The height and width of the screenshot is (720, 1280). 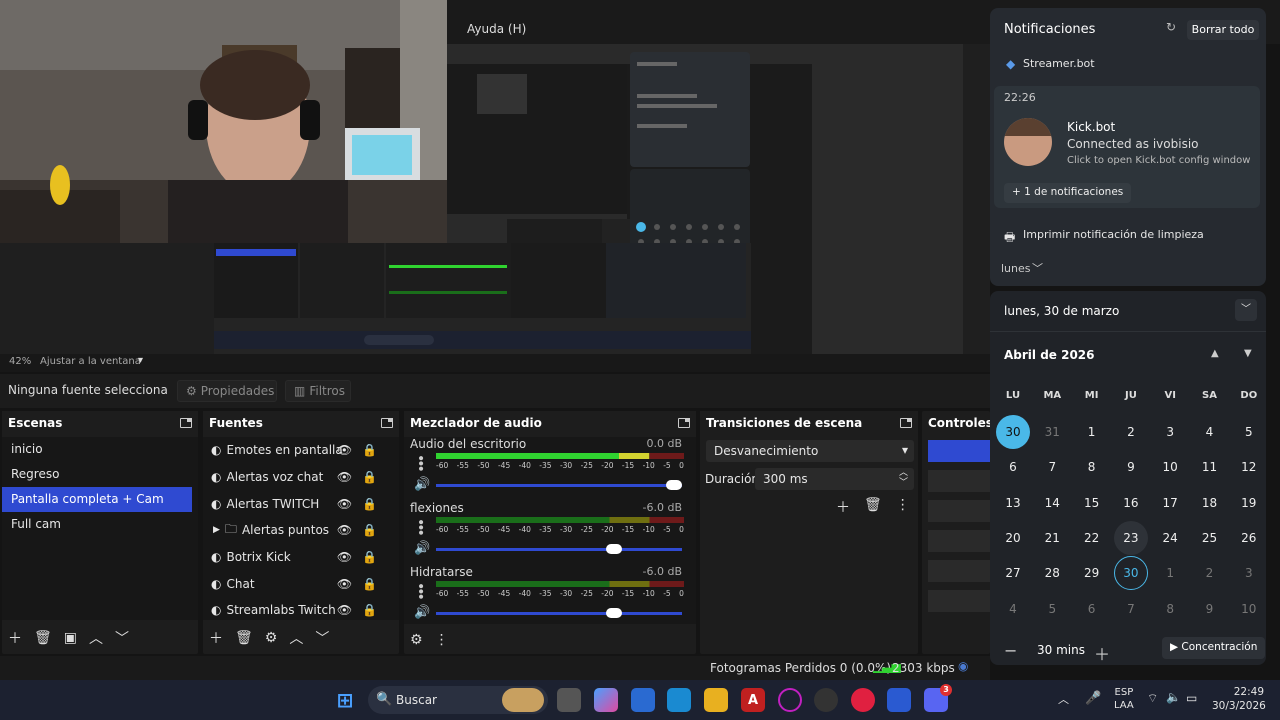 What do you see at coordinates (318, 391) in the screenshot?
I see `filters-button: ▥ Filtros` at bounding box center [318, 391].